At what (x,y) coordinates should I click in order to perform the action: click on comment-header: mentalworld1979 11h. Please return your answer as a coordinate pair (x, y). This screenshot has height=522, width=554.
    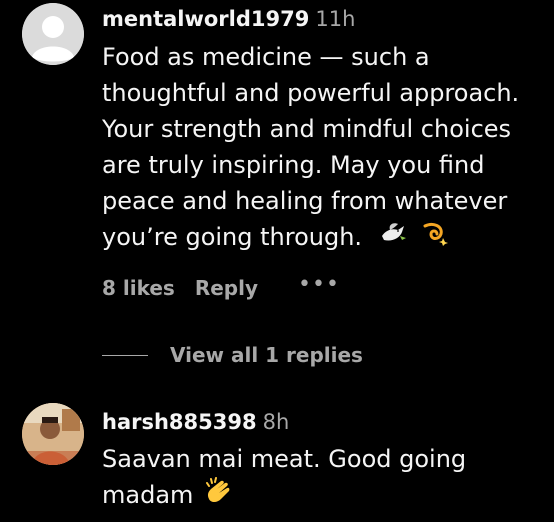
    Looking at the image, I should click on (228, 19).